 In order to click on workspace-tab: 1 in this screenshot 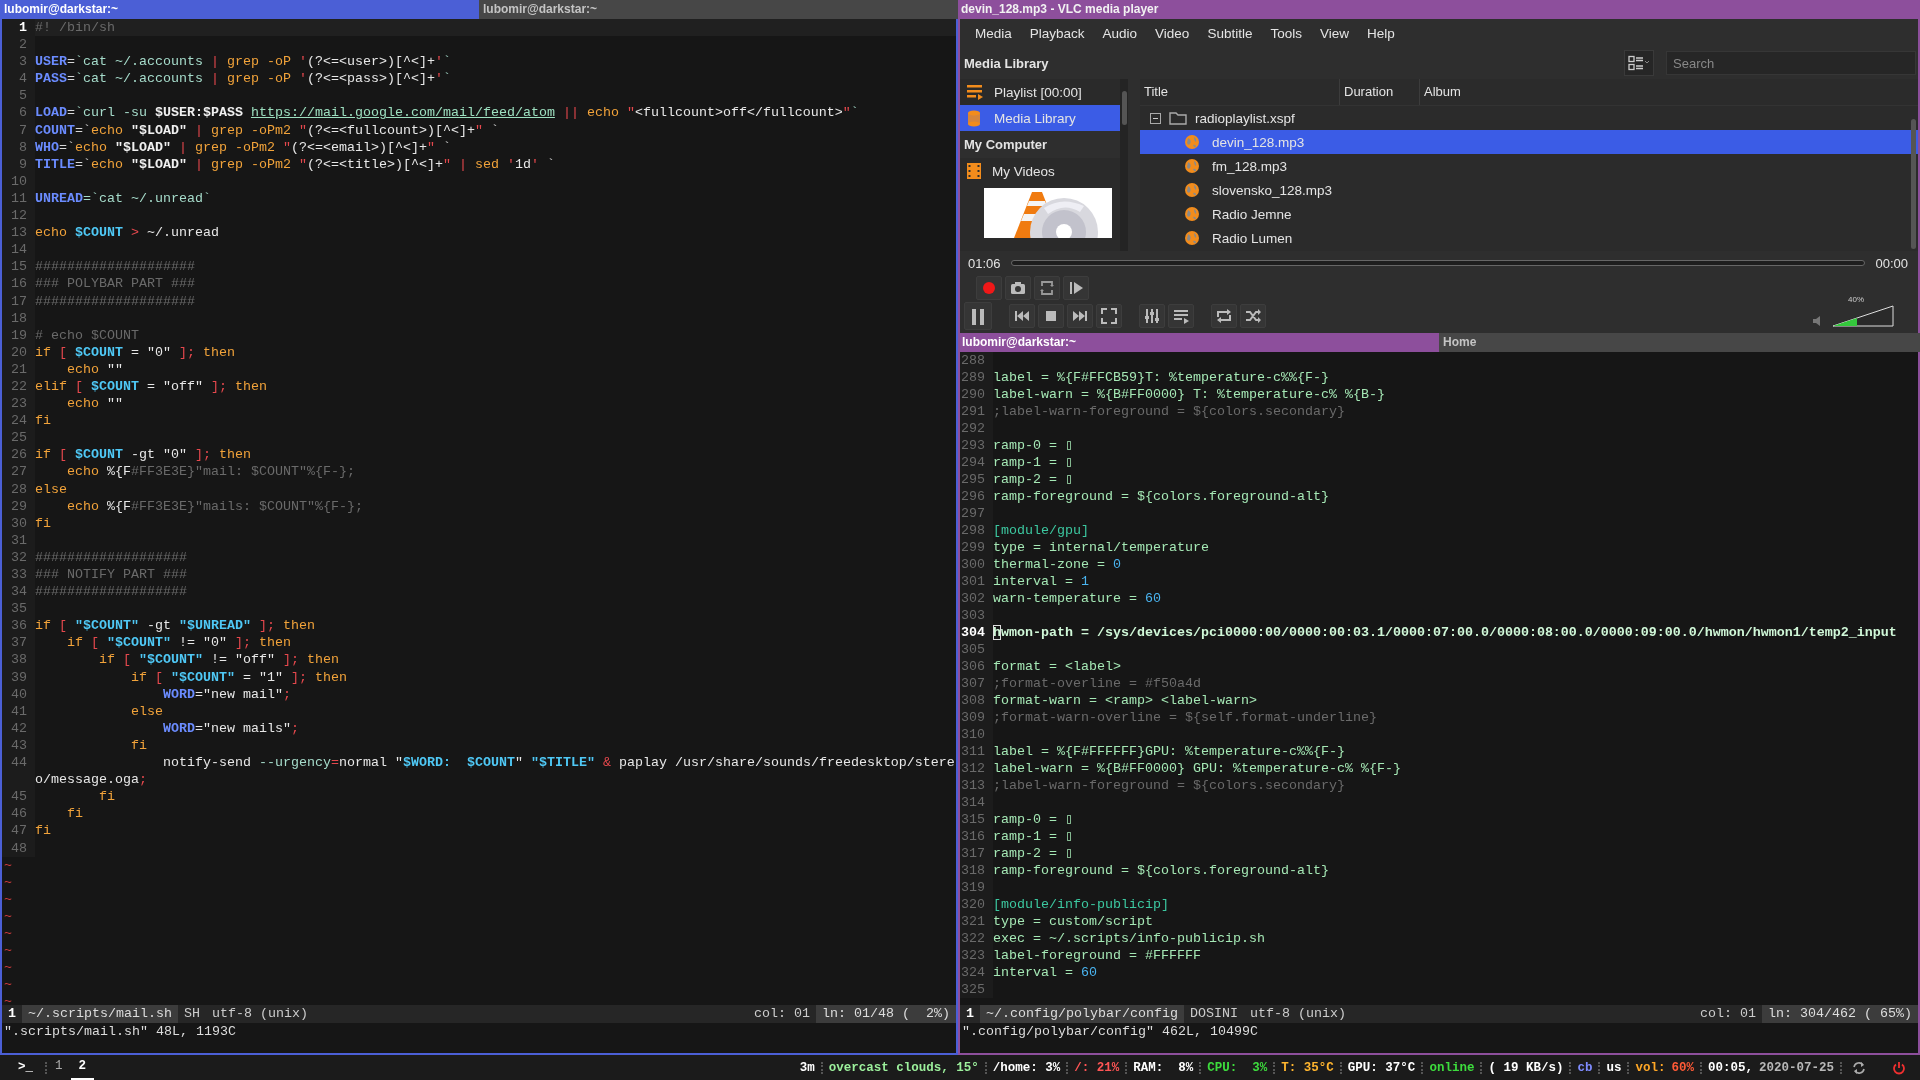, I will do `click(59, 1067)`.